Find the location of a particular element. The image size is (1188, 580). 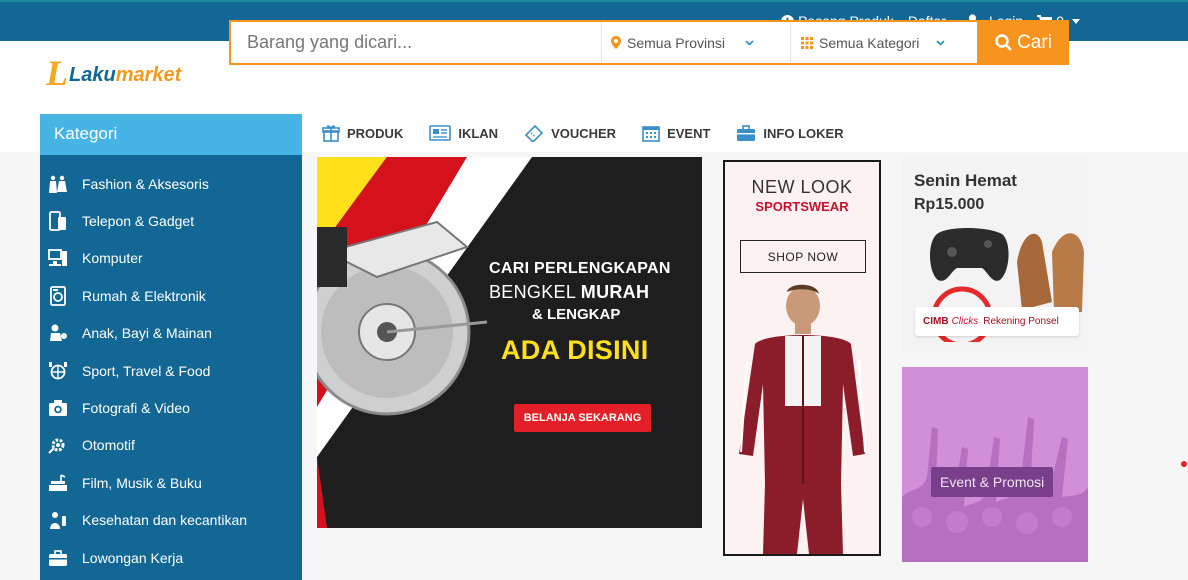

rekening-text: Rekening Ponsel is located at coordinates (1021, 321).